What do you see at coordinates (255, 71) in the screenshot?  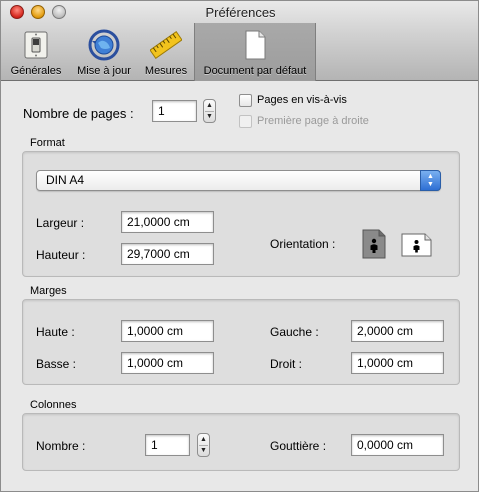 I see `toolbar-item-label: Document par défaut` at bounding box center [255, 71].